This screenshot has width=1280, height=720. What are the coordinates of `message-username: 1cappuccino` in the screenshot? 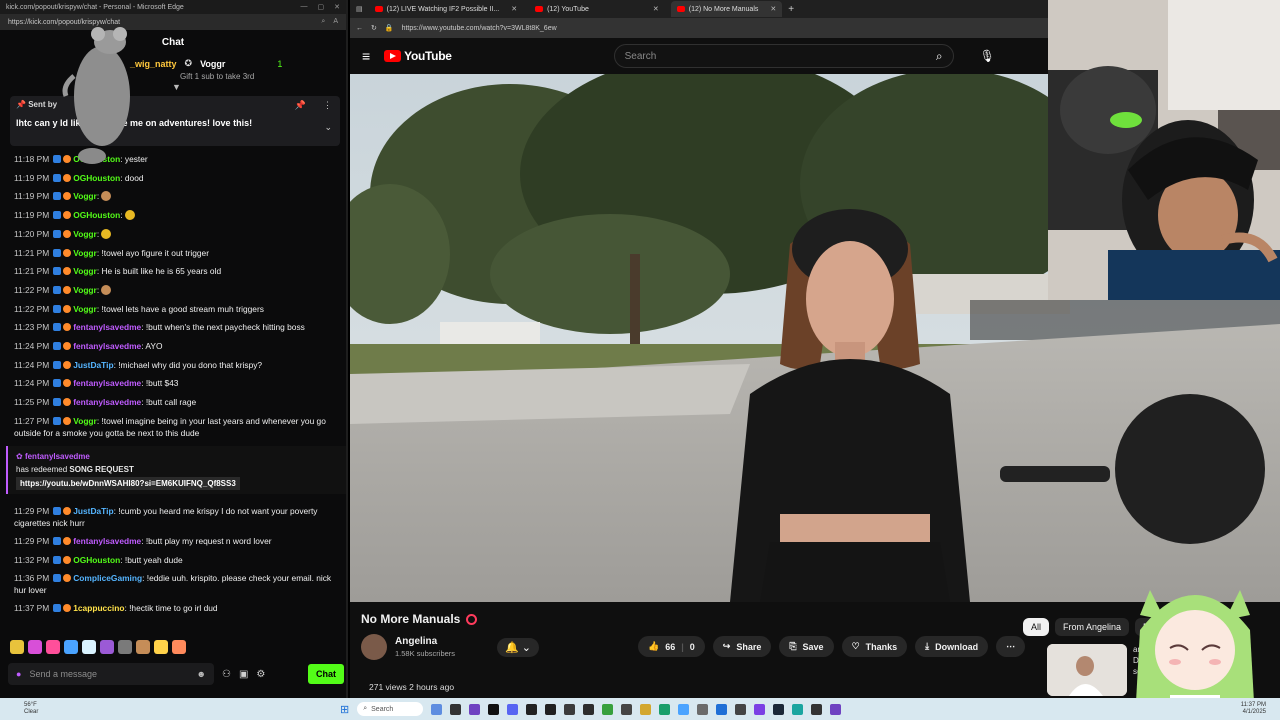 It's located at (98, 608).